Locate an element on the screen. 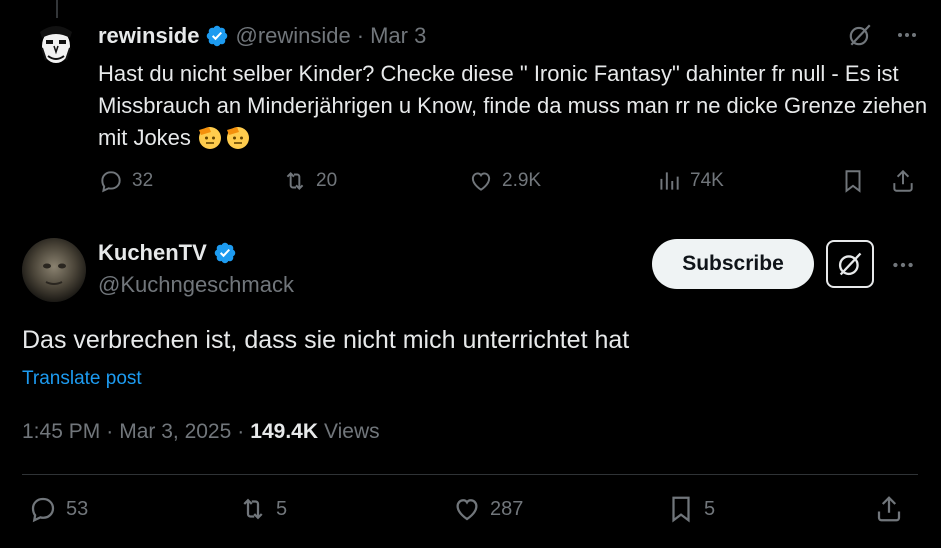  like-button: 2.9K is located at coordinates (504, 181).